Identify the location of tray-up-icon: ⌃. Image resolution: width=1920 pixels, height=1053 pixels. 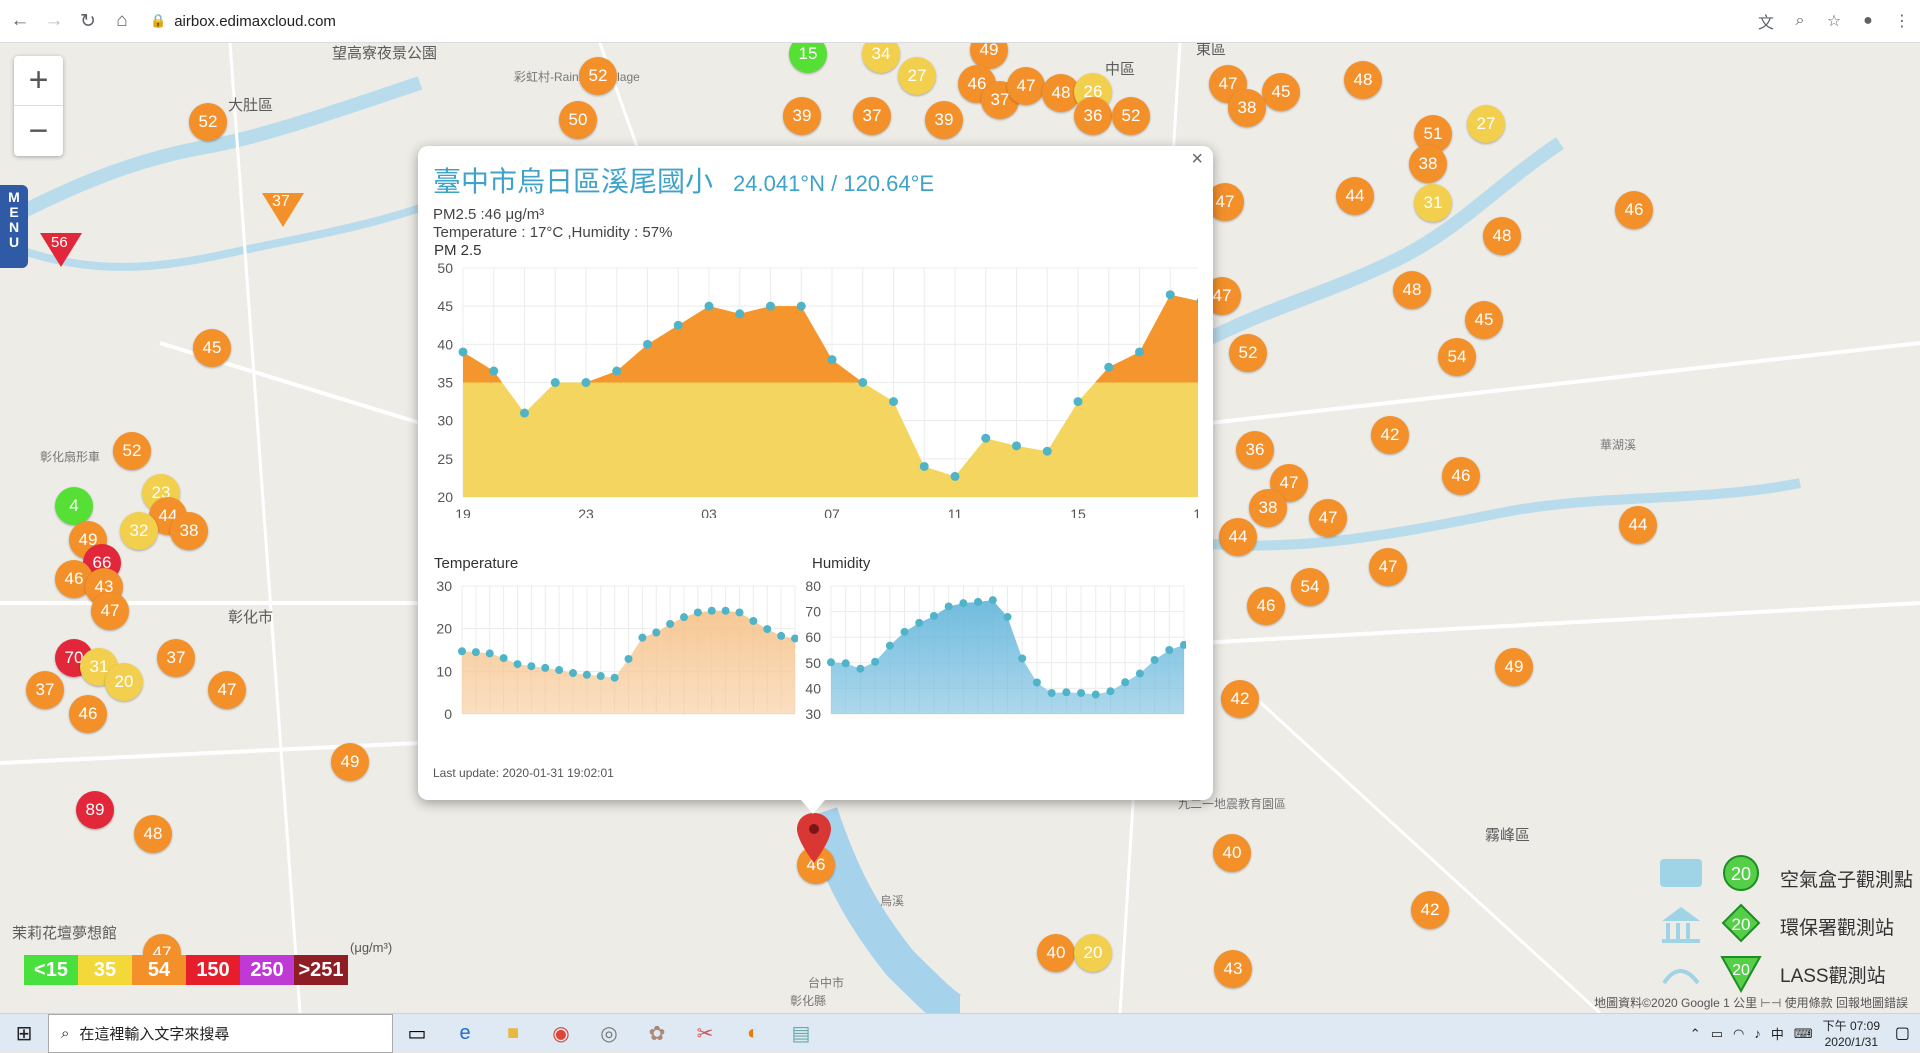
(1695, 1034).